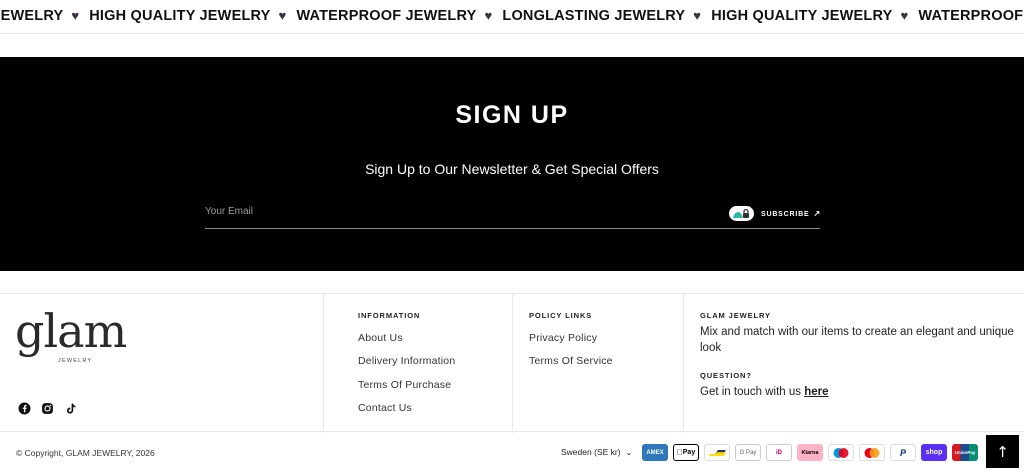 This screenshot has height=475, width=1024. I want to click on contact-line: Get in touch with us here, so click(764, 393).